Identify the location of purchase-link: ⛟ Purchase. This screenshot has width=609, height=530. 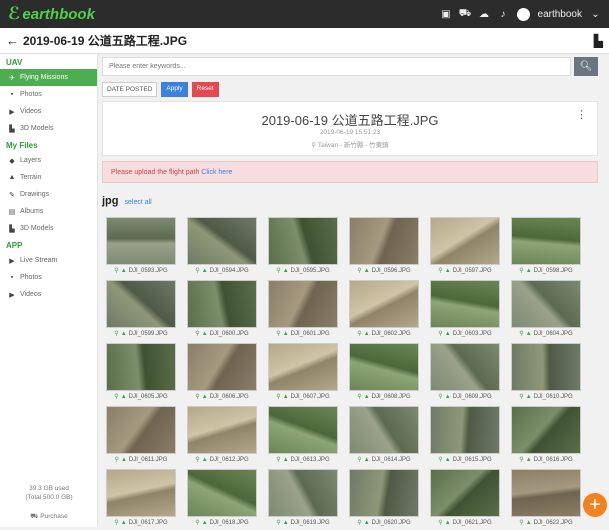
(49, 516).